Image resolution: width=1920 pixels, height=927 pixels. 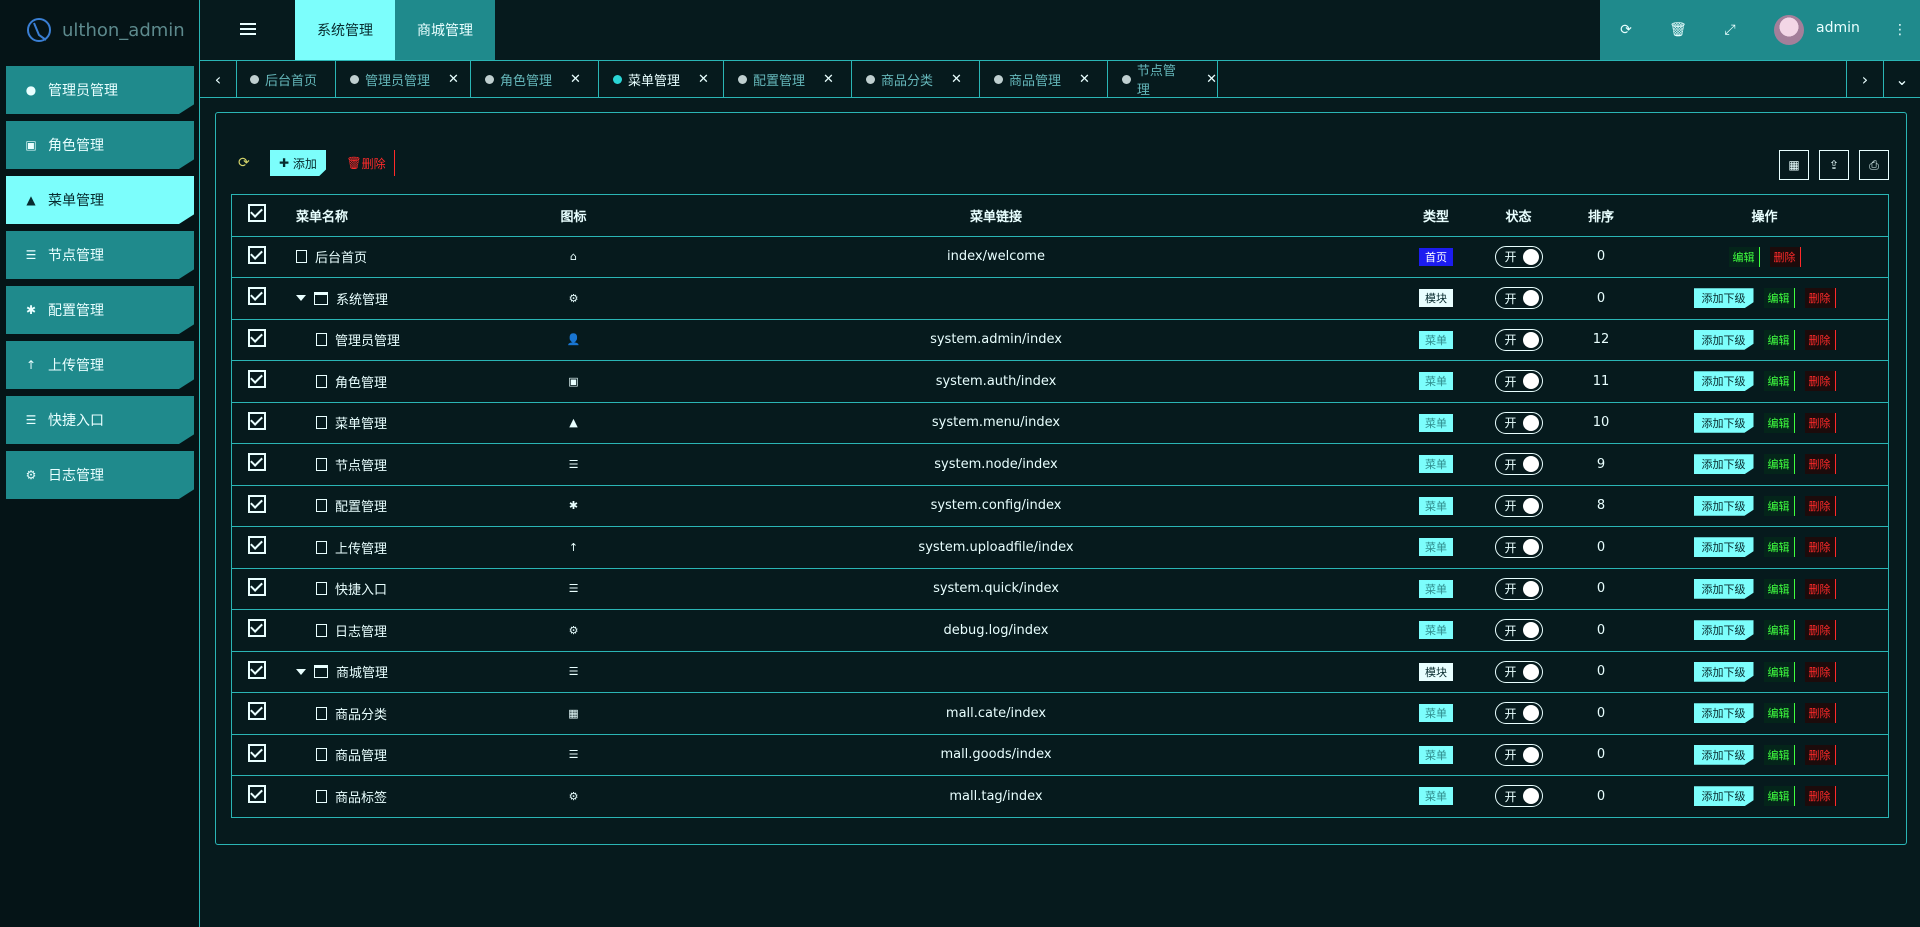 I want to click on more-vertical-icon: ⋮, so click(x=1900, y=30).